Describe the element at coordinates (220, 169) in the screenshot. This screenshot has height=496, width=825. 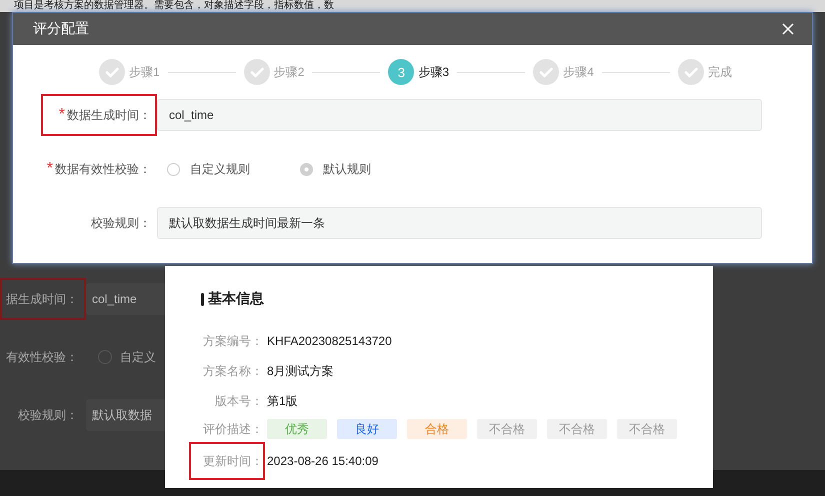
I see `radio-label: 自定义规则` at that location.